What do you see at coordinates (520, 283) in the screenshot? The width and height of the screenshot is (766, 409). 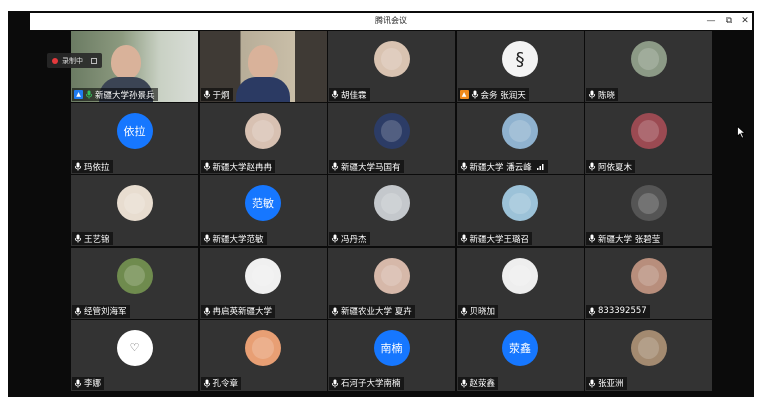 I see `participant-tile: 贝晓加` at bounding box center [520, 283].